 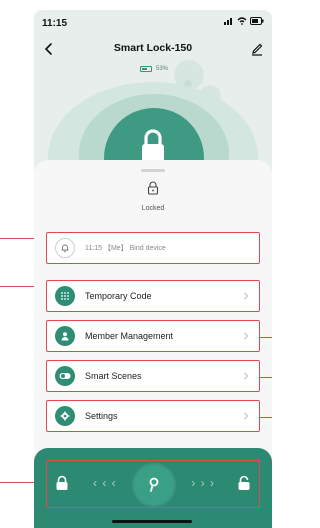 What do you see at coordinates (146, 69) in the screenshot?
I see `battery-icon` at bounding box center [146, 69].